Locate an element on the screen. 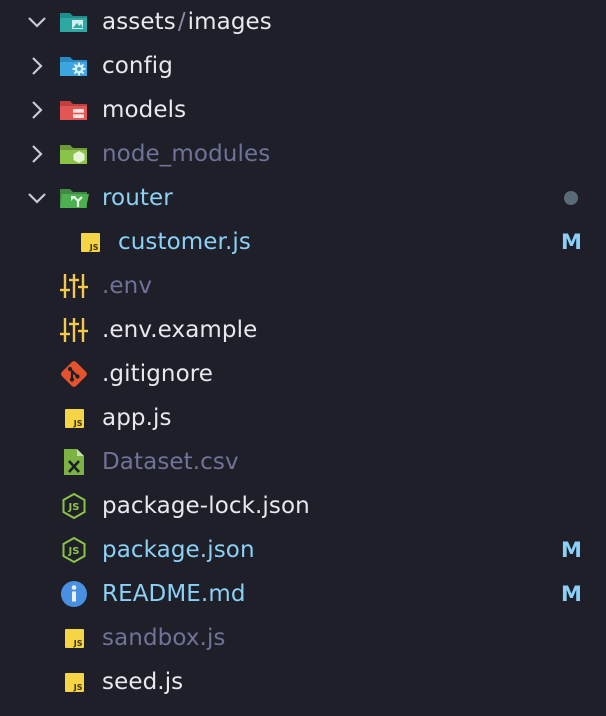 Image resolution: width=606 pixels, height=716 pixels. folder-config-icon is located at coordinates (74, 66).